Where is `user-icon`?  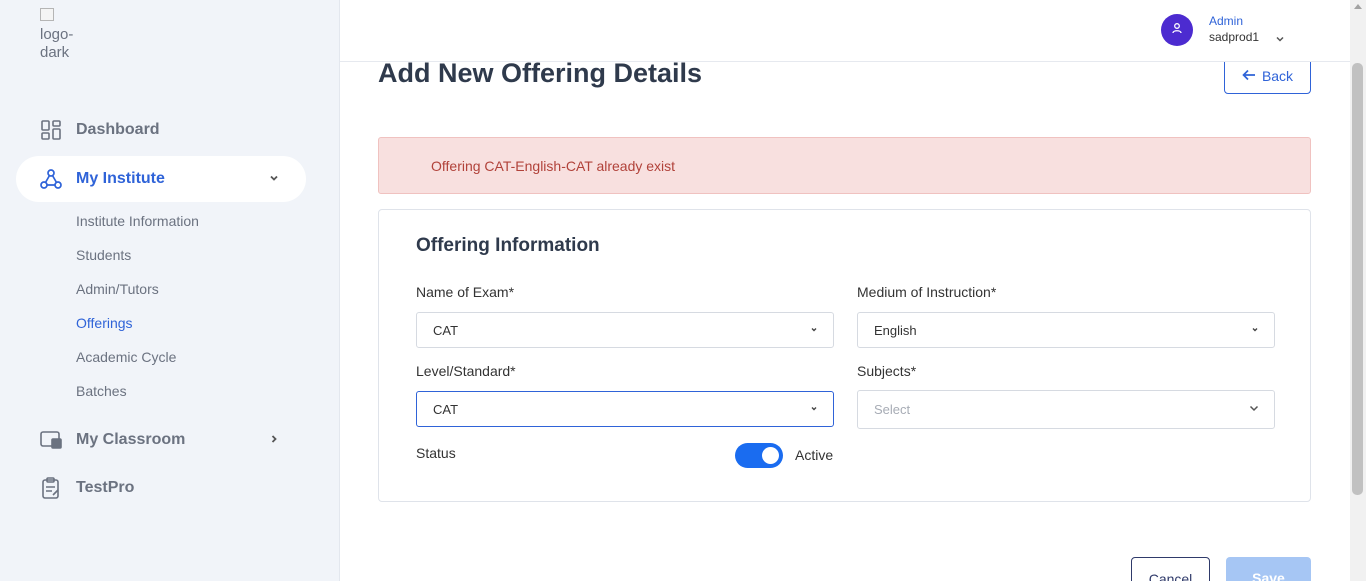 user-icon is located at coordinates (1177, 30).